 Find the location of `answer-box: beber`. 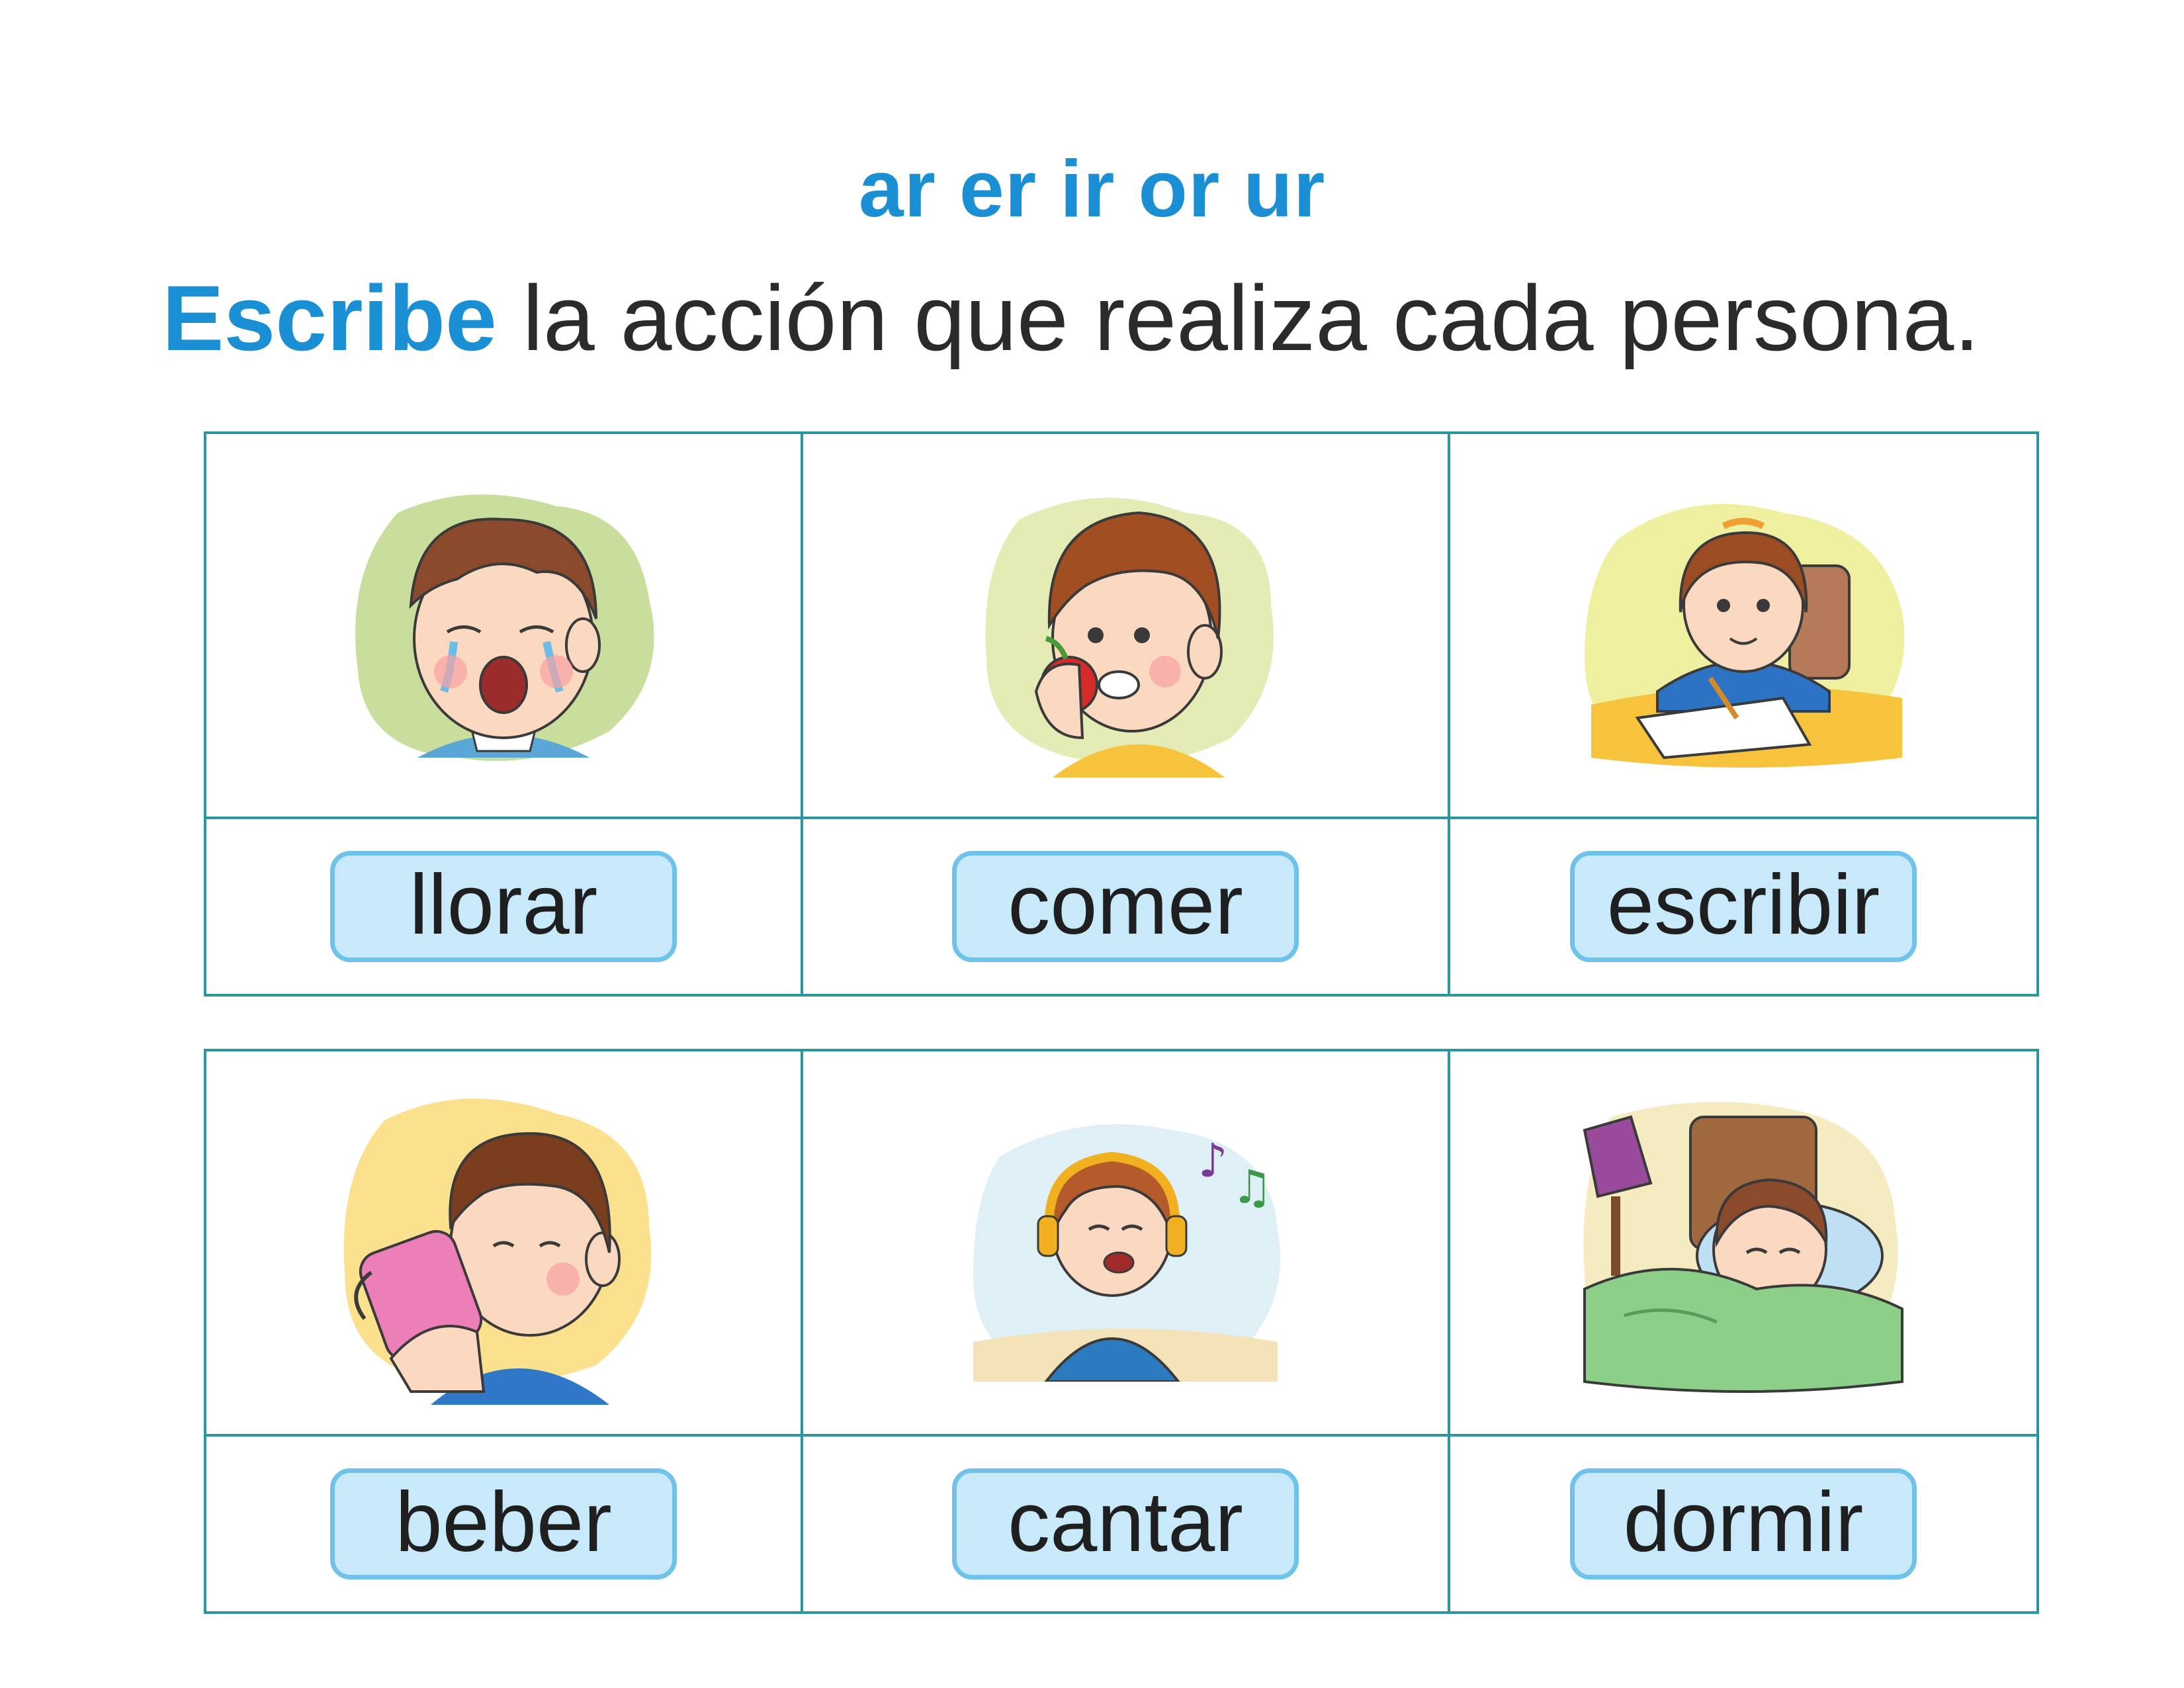

answer-box: beber is located at coordinates (504, 1523).